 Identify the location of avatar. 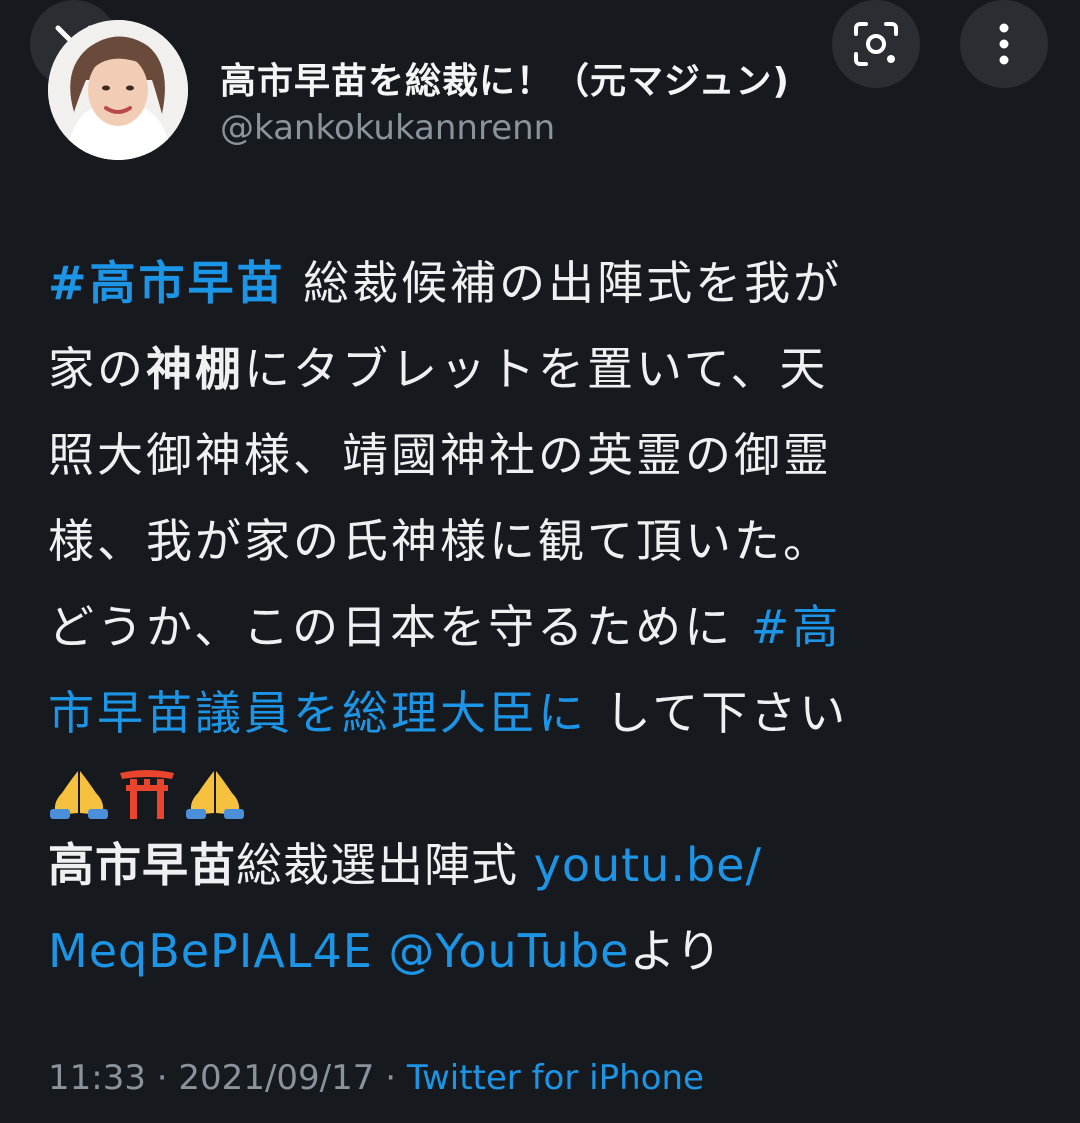
(118, 90).